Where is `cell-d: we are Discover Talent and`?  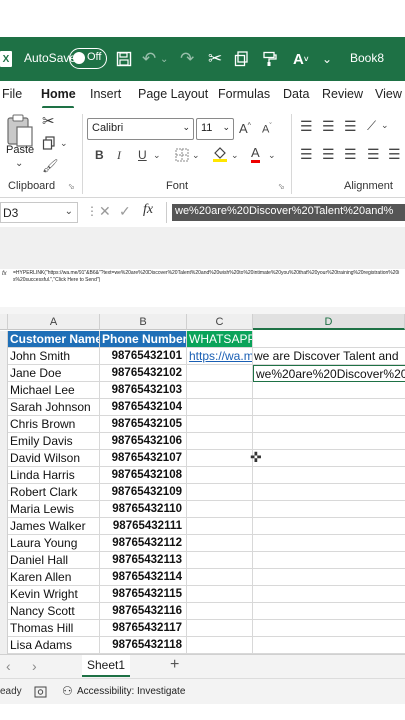 cell-d: we are Discover Talent and is located at coordinates (329, 356).